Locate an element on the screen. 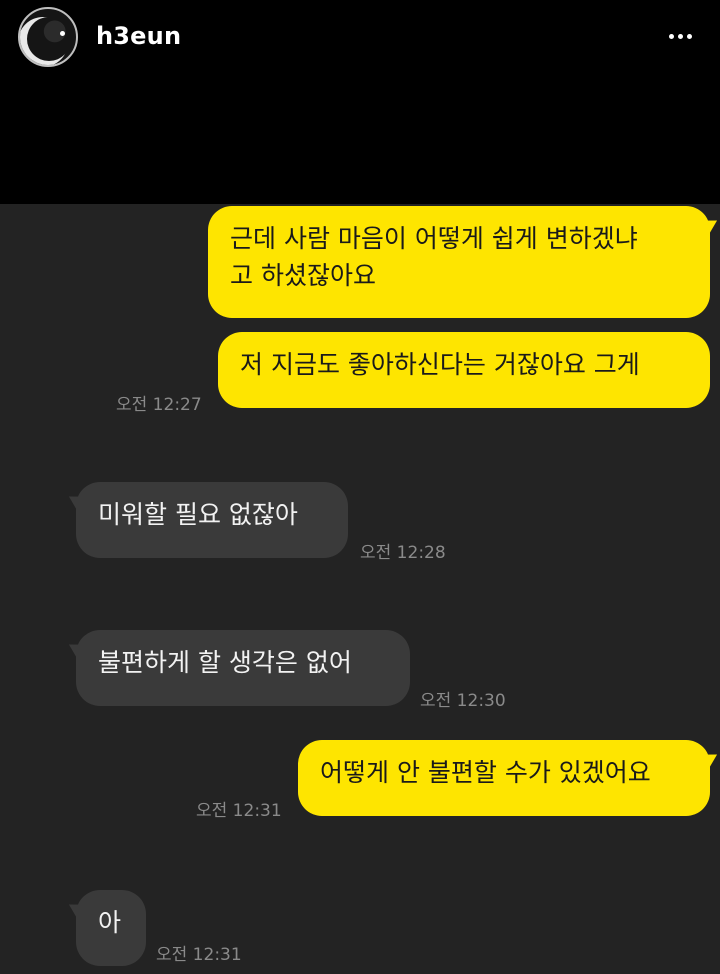 The height and width of the screenshot is (974, 720). message-bubble-incoming: 아 is located at coordinates (111, 928).